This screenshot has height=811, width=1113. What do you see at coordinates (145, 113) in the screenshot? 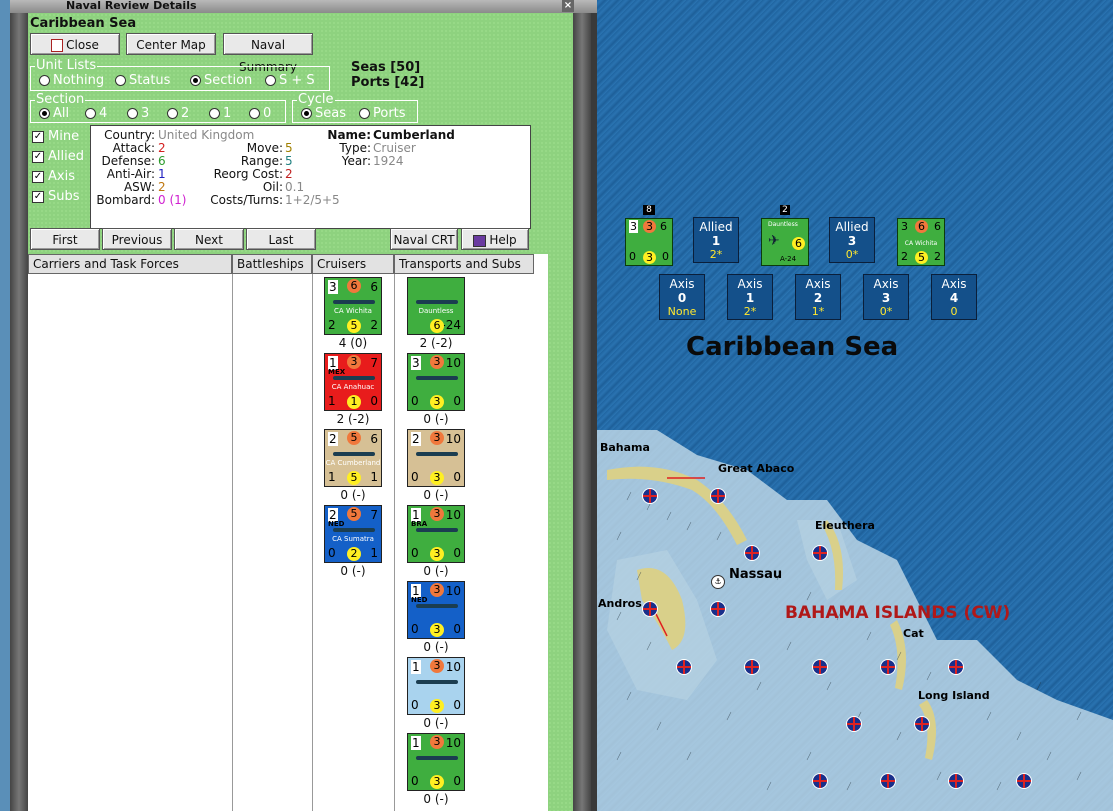
I see `radio-label: 3` at bounding box center [145, 113].